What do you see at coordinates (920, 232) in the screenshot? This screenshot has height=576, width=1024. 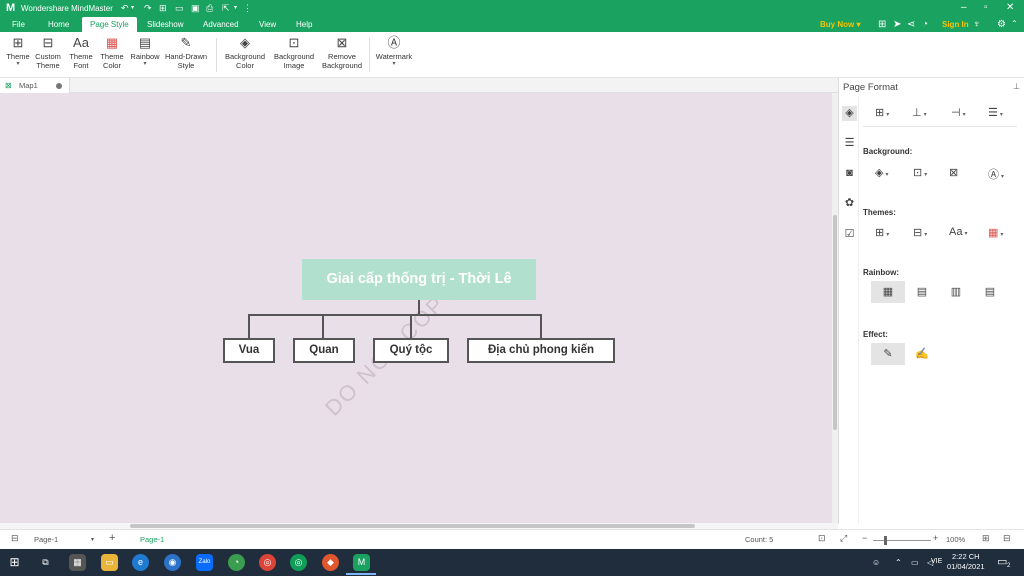 I see `custom-themes-icon: ⊟ ▾` at bounding box center [920, 232].